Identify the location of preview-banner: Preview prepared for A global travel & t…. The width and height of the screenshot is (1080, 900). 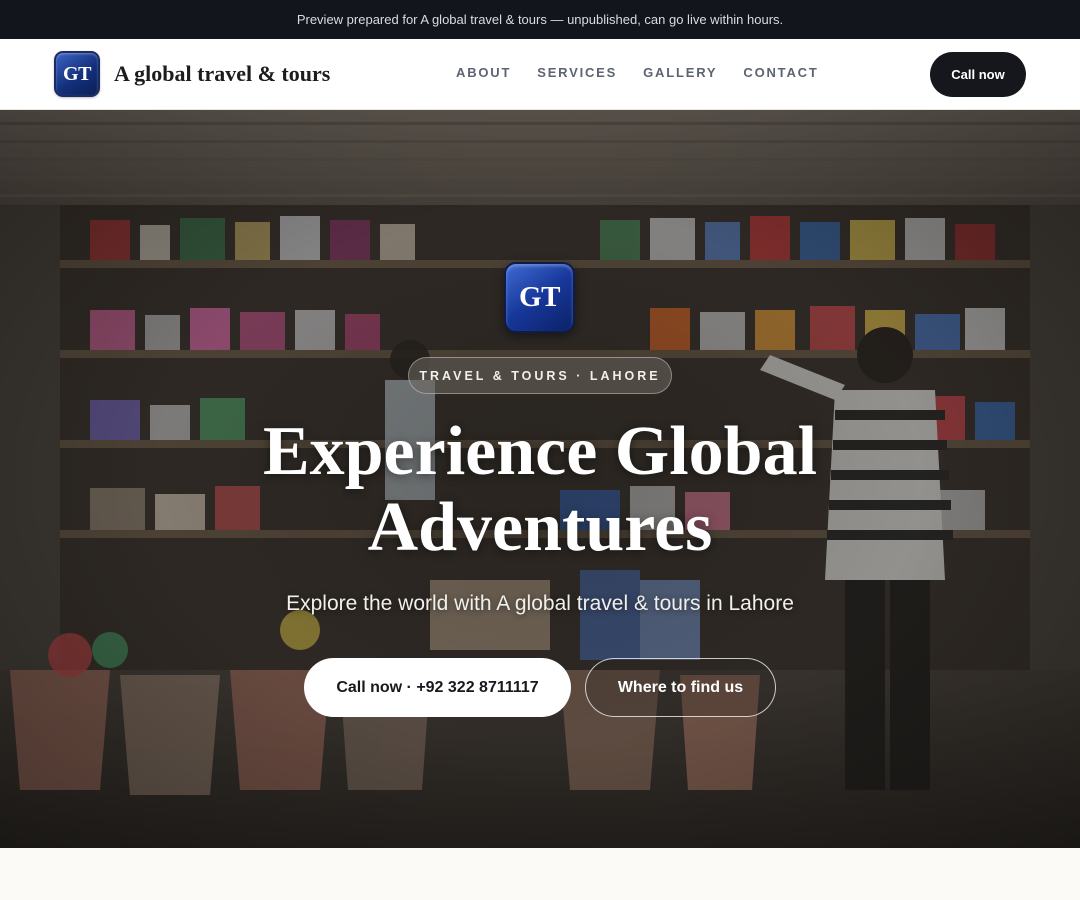
(540, 19).